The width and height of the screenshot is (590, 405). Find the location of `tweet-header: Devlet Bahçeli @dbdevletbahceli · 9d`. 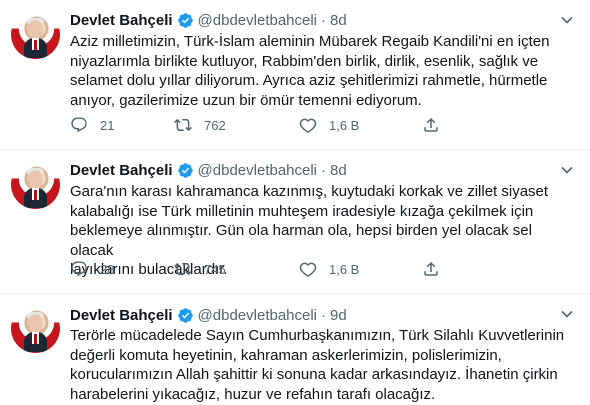

tweet-header: Devlet Bahçeli @dbdevletbahceli · 9d is located at coordinates (208, 315).